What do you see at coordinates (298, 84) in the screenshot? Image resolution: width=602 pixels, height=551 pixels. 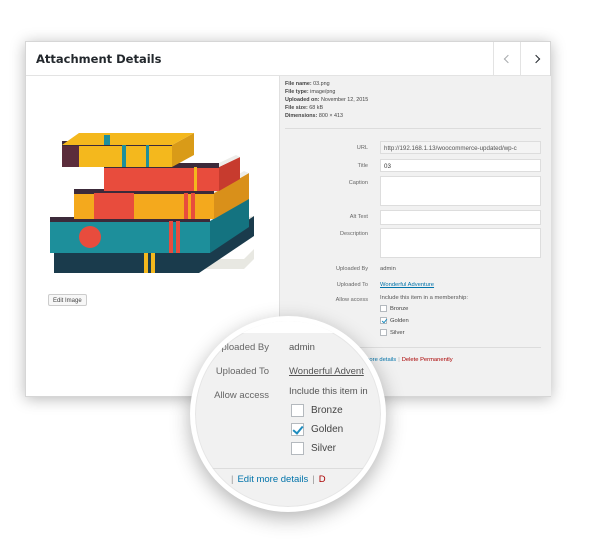 I see `file-name-label: File name:` at bounding box center [298, 84].